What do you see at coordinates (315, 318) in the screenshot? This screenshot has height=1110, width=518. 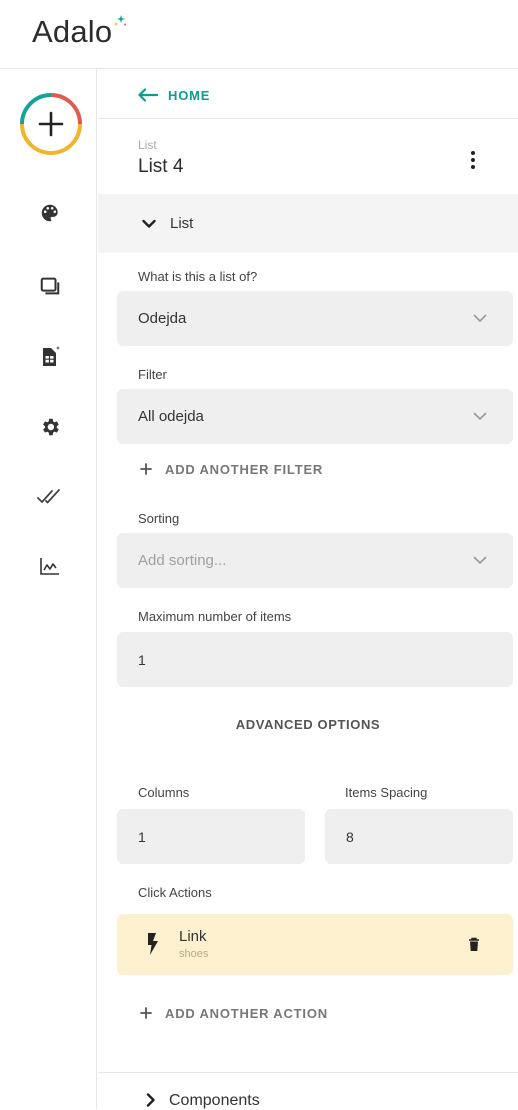 I see `list-of-select: Odejda` at bounding box center [315, 318].